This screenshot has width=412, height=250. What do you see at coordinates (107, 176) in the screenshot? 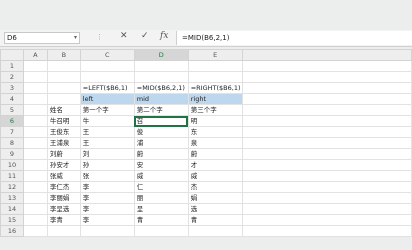
I see `cell: 张` at bounding box center [107, 176].